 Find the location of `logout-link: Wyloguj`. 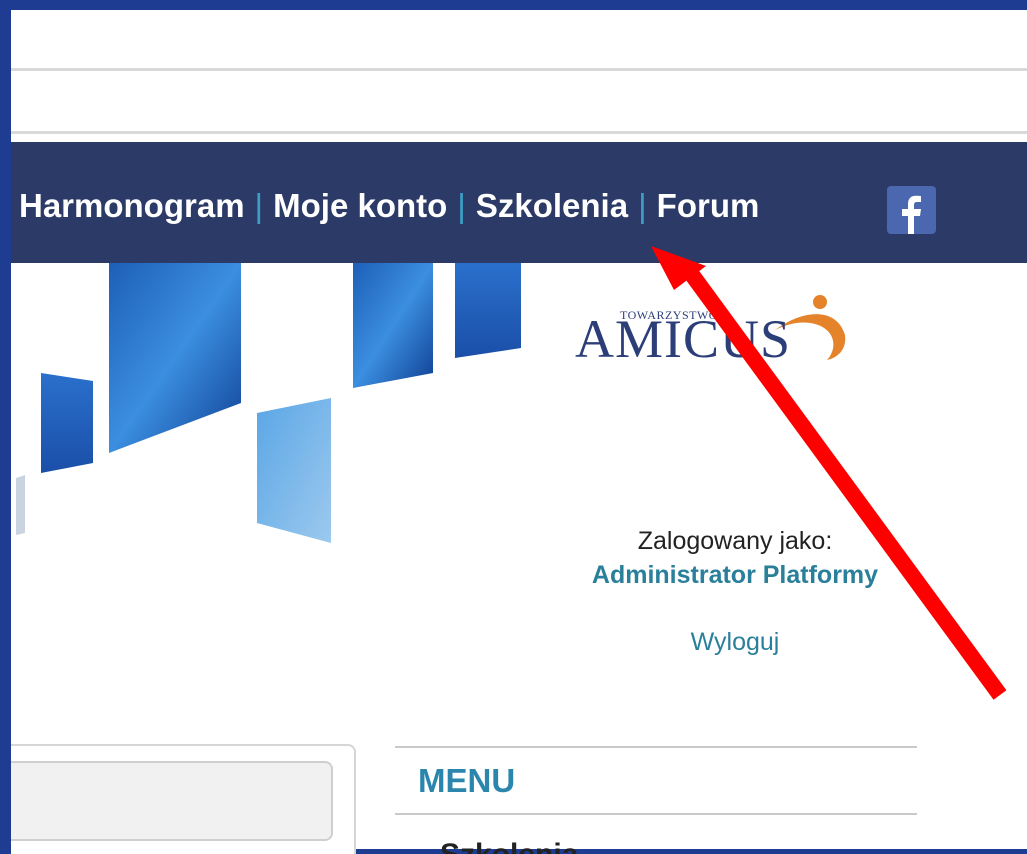

logout-link: Wyloguj is located at coordinates (735, 642).